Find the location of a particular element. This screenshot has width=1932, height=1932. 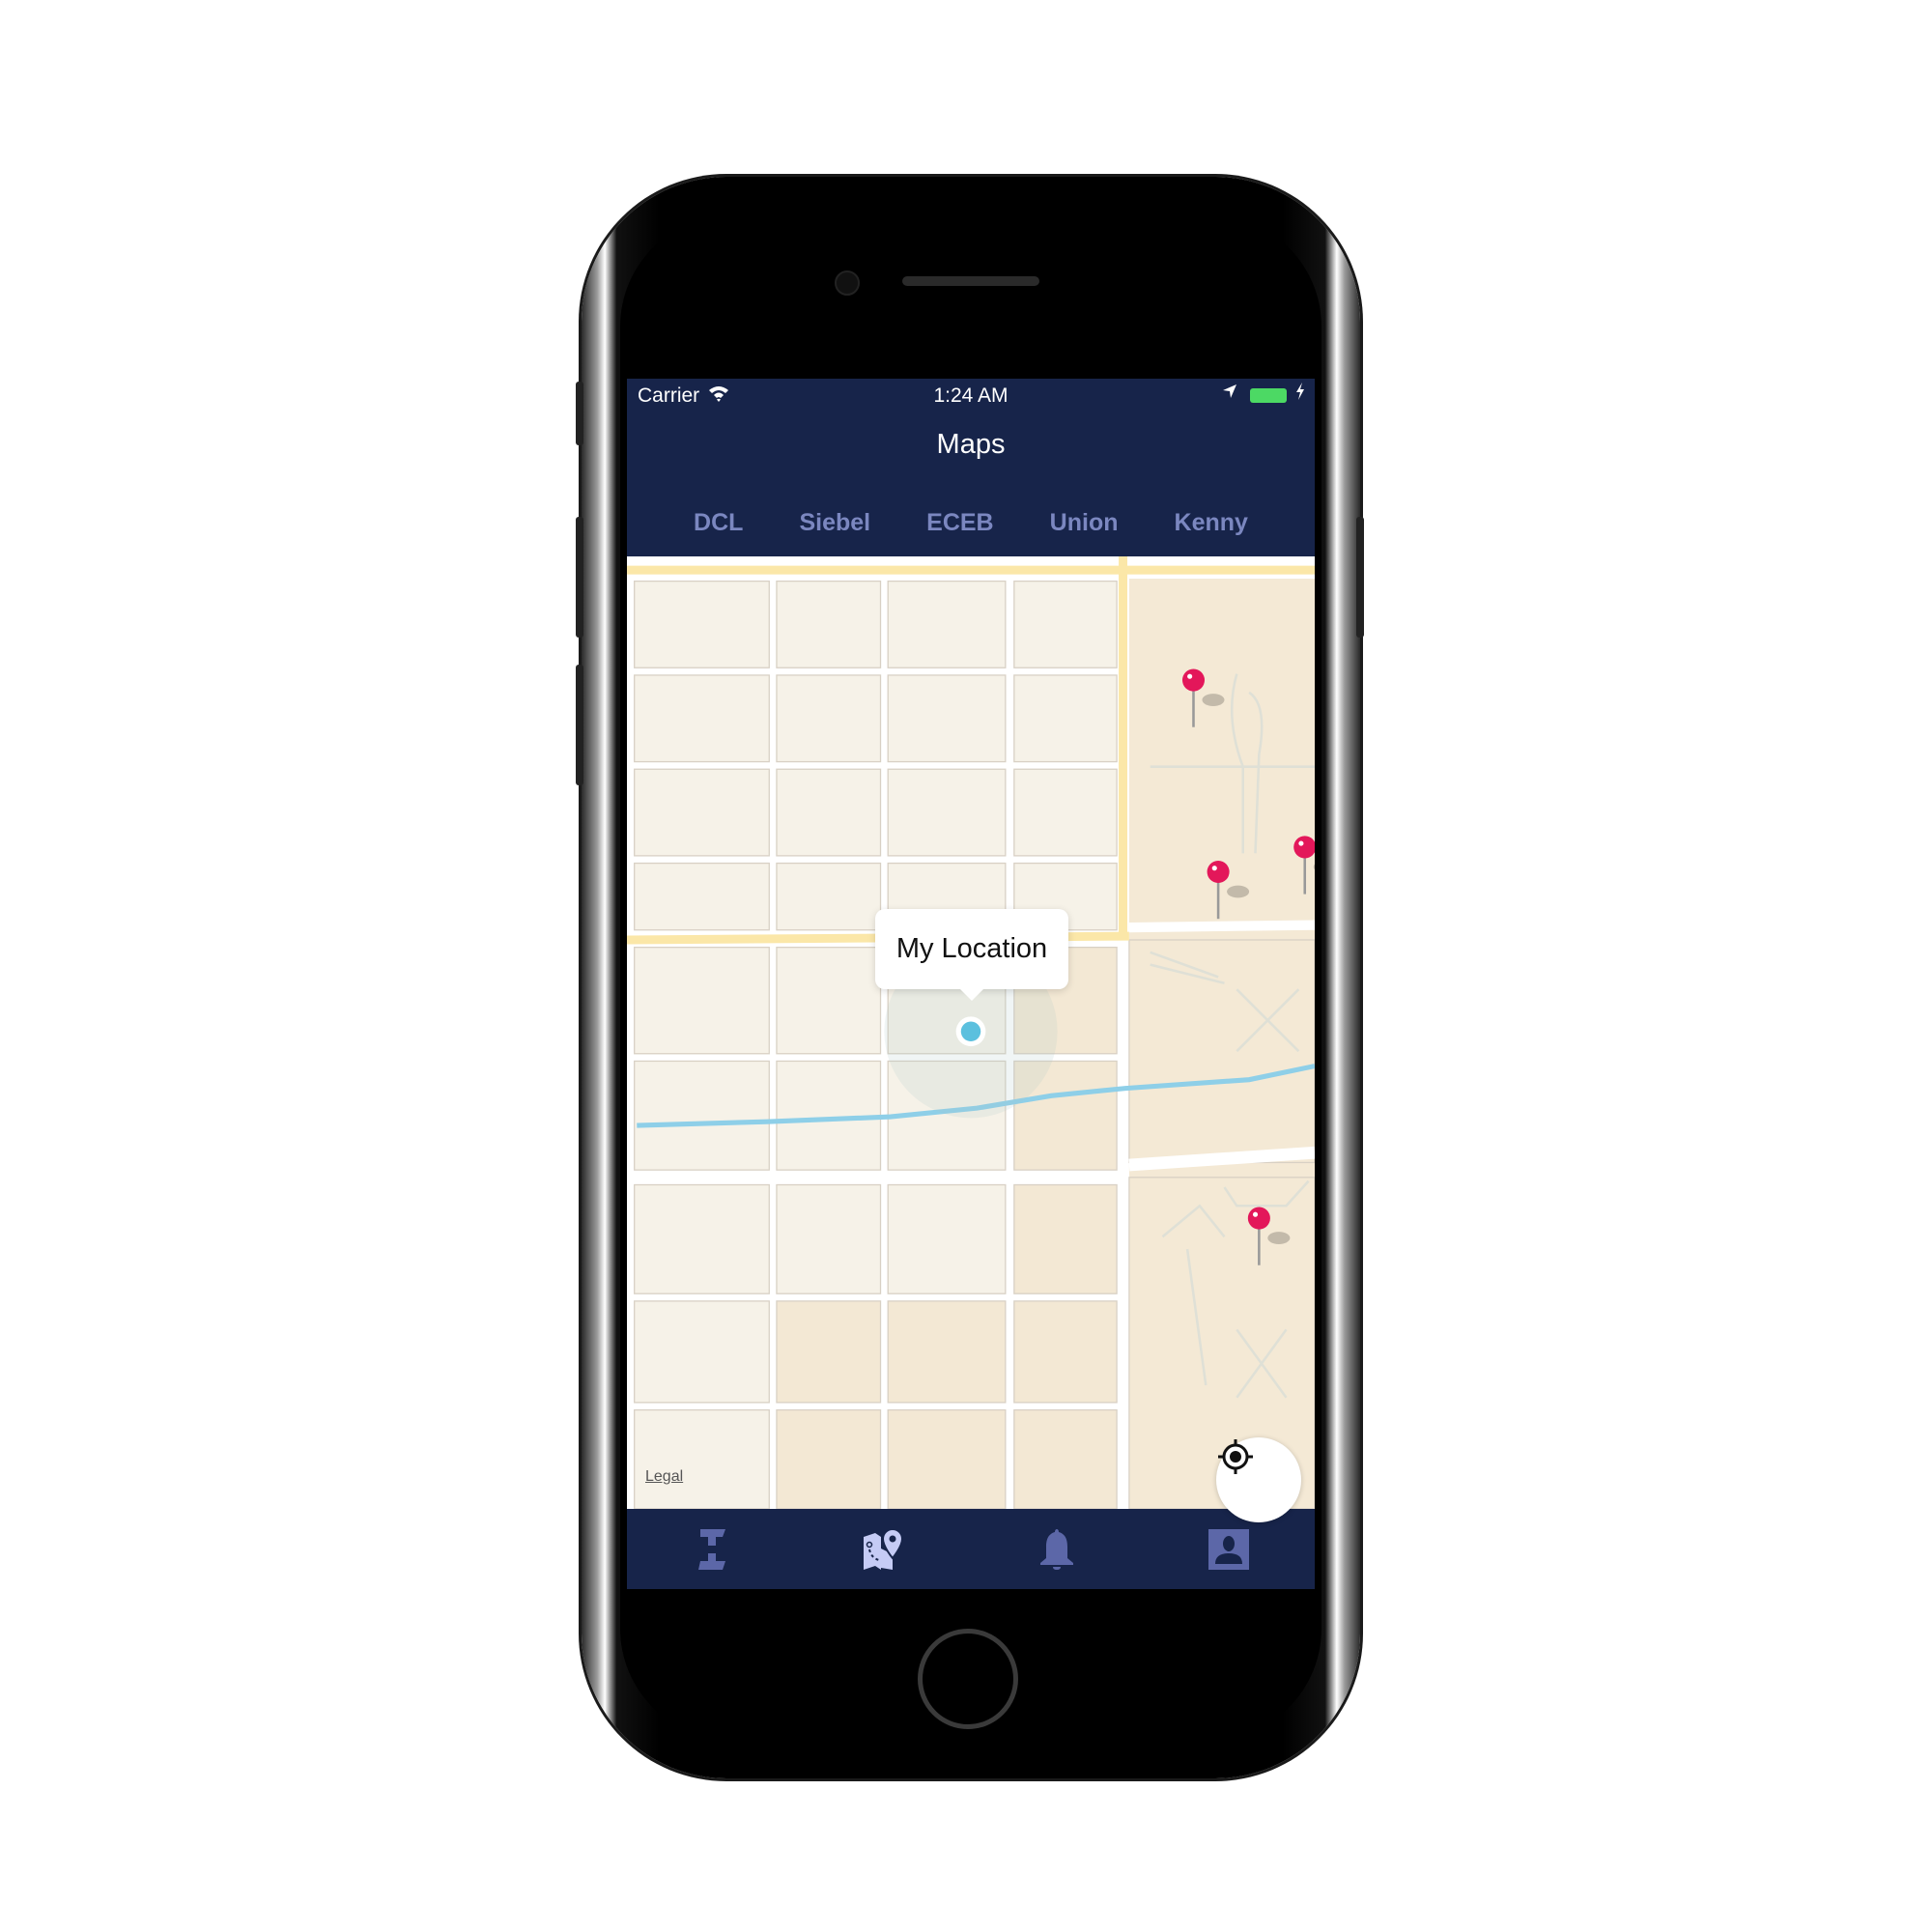

tab-eceb: ECEB is located at coordinates (959, 523).